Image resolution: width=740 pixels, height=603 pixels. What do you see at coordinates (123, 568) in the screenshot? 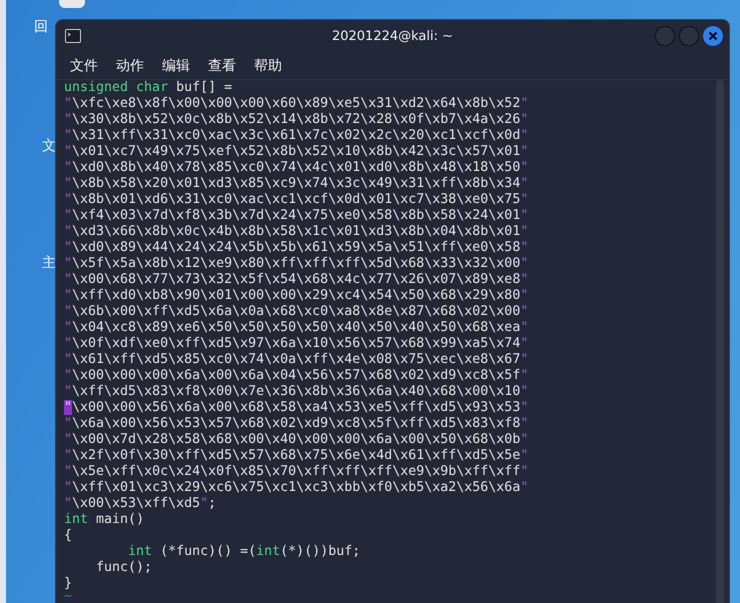
I see `code-line: func();` at bounding box center [123, 568].